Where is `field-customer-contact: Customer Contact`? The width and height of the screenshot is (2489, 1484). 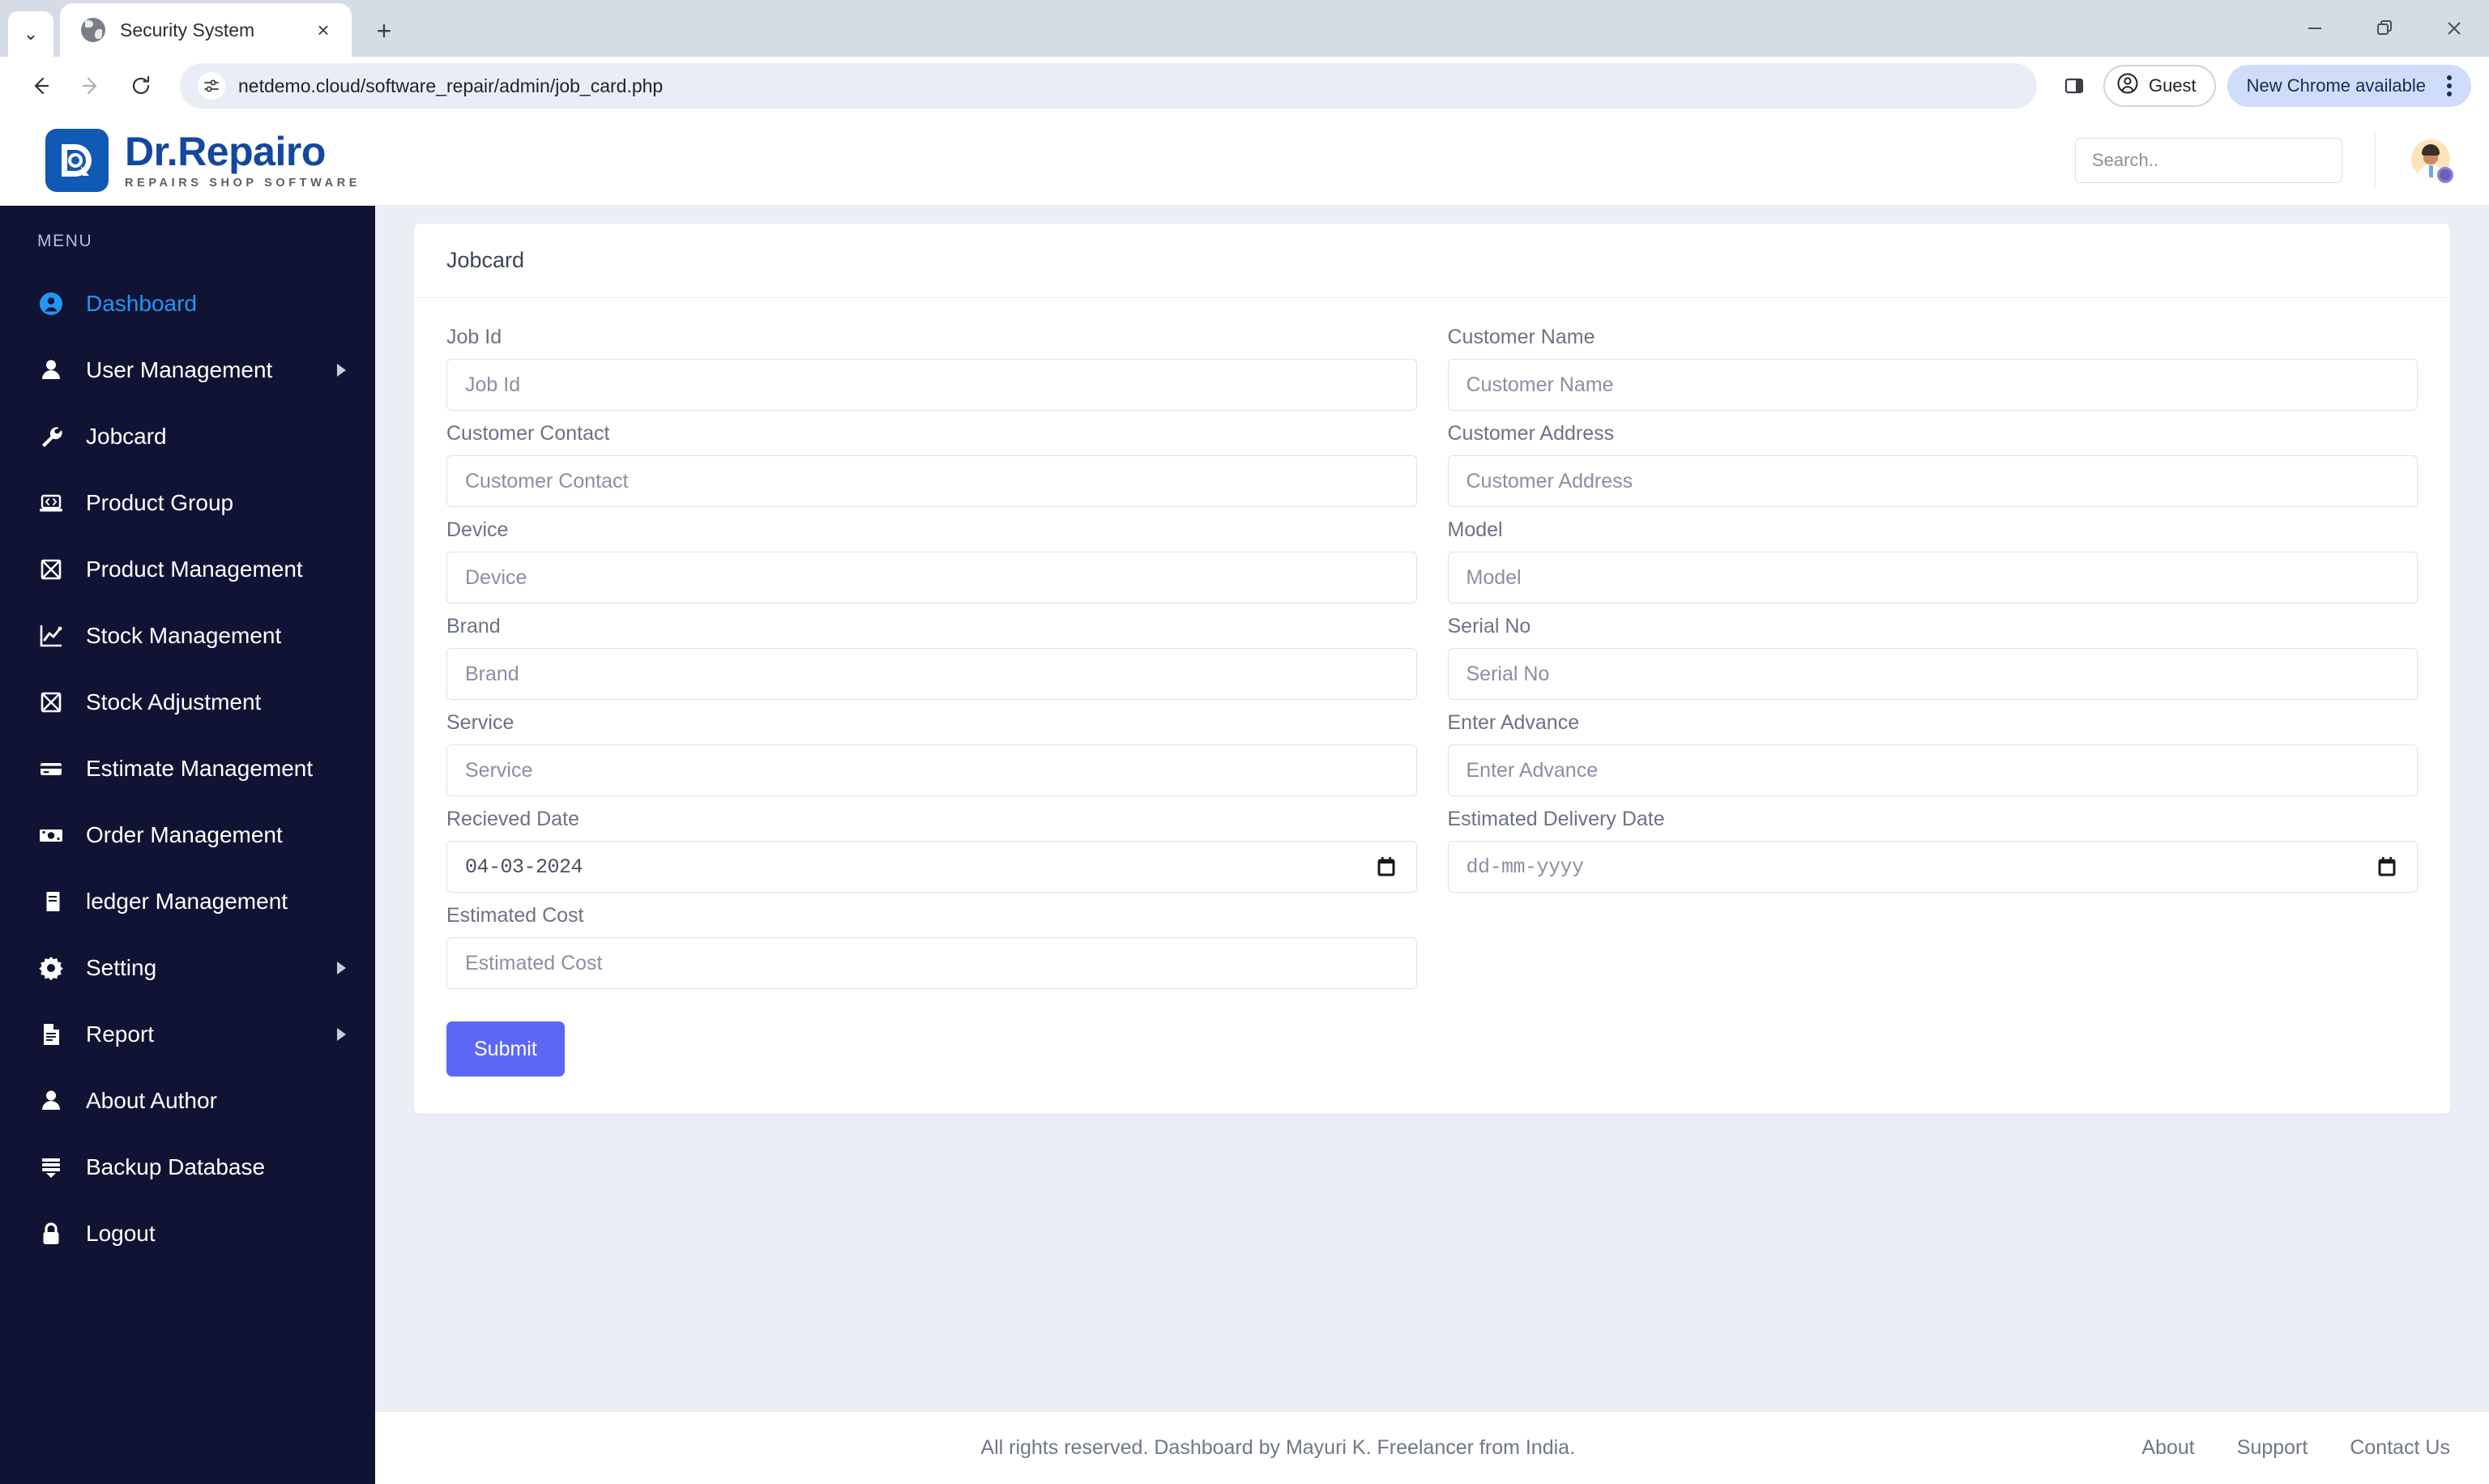 field-customer-contact: Customer Contact is located at coordinates (931, 464).